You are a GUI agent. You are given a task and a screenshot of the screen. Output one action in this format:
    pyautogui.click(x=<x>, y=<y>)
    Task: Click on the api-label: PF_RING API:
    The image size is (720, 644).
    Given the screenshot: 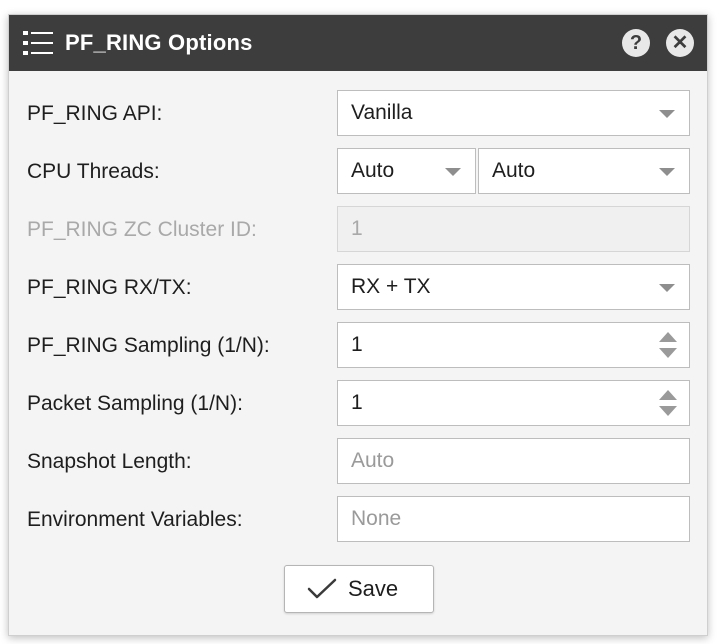 What is the action you would take?
    pyautogui.click(x=95, y=113)
    